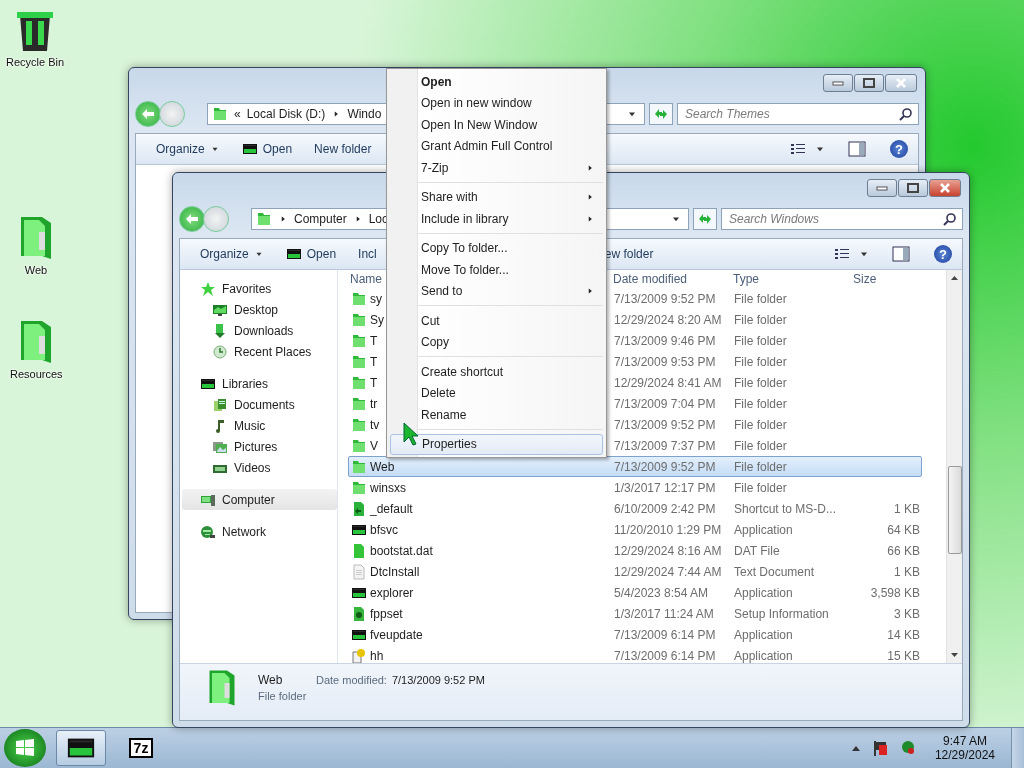 The height and width of the screenshot is (768, 1024). I want to click on date-cell-text: 12/29/2024 8:16 AM, so click(668, 550).